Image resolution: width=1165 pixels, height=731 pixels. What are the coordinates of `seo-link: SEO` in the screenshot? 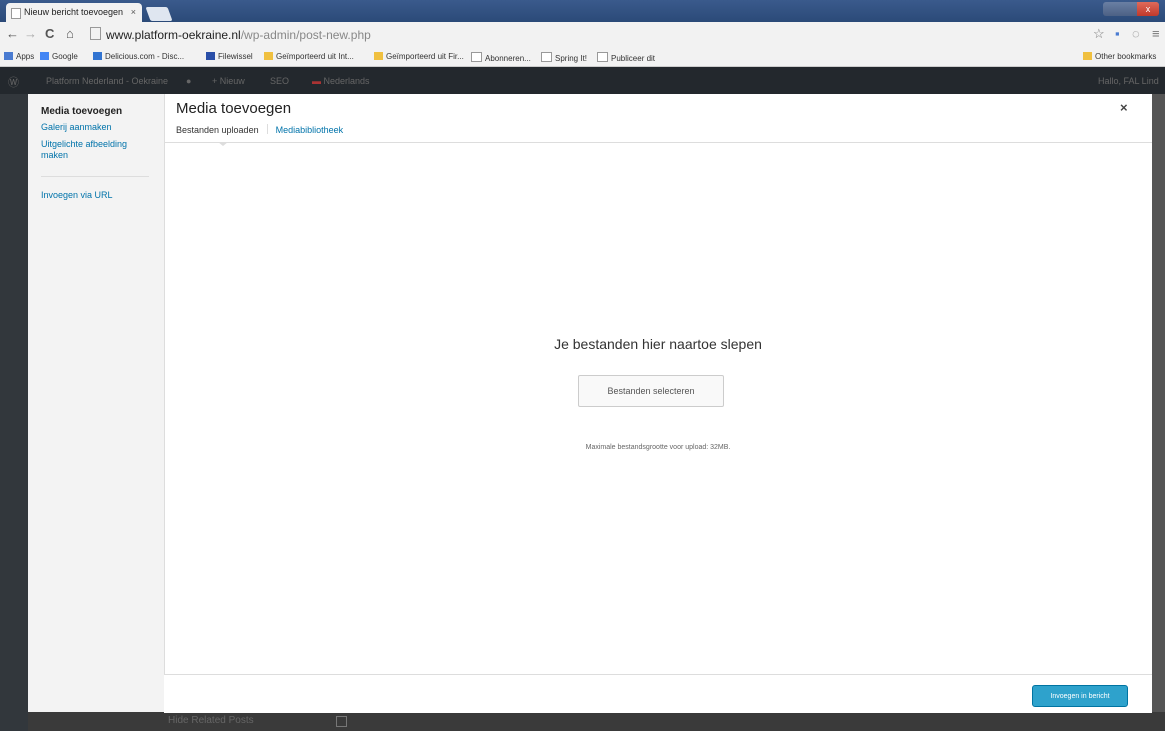 It's located at (279, 81).